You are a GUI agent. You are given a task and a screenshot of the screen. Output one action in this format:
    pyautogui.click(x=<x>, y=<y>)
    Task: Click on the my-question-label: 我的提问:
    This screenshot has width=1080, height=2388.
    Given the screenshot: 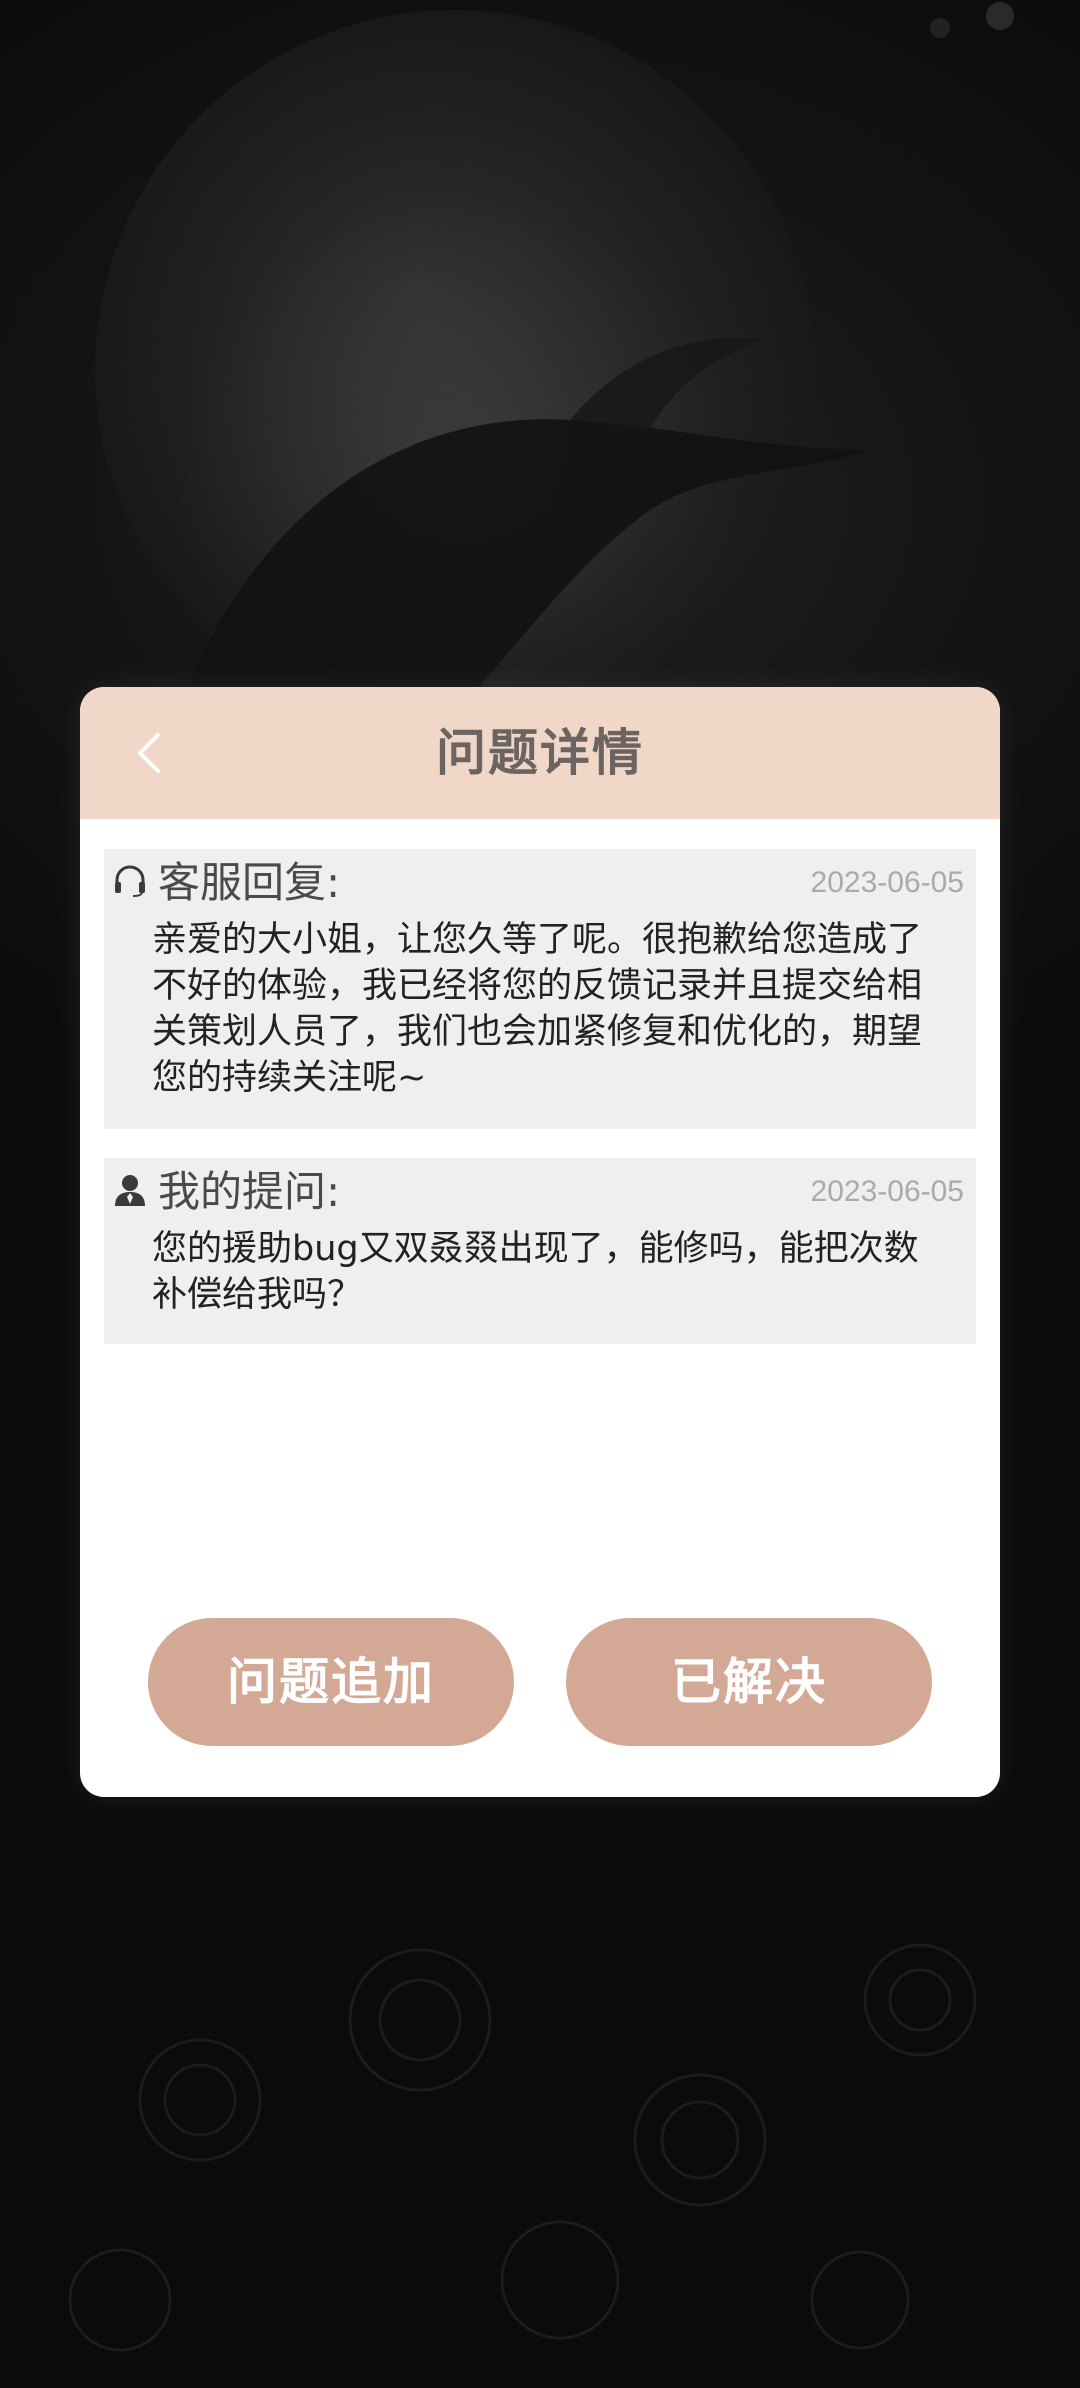 What is the action you would take?
    pyautogui.click(x=249, y=1191)
    